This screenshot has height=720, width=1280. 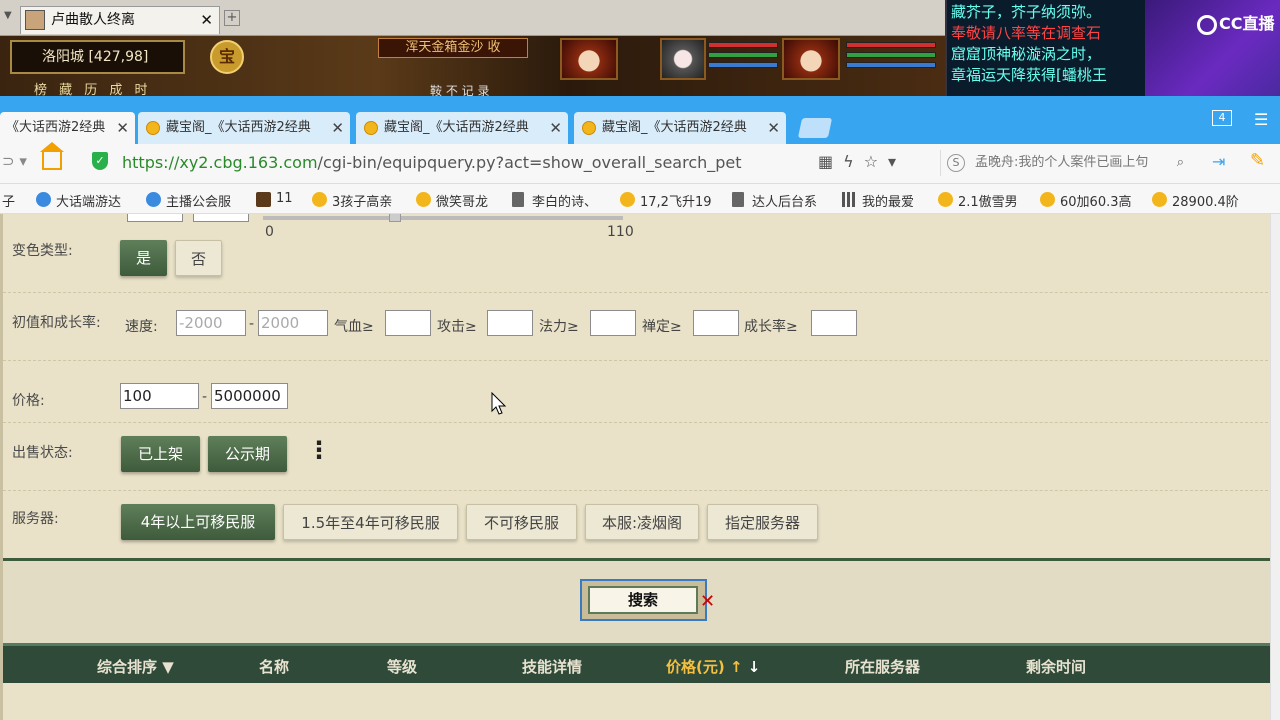 I want to click on bookmark-item: 微笑哥龙, so click(x=452, y=200).